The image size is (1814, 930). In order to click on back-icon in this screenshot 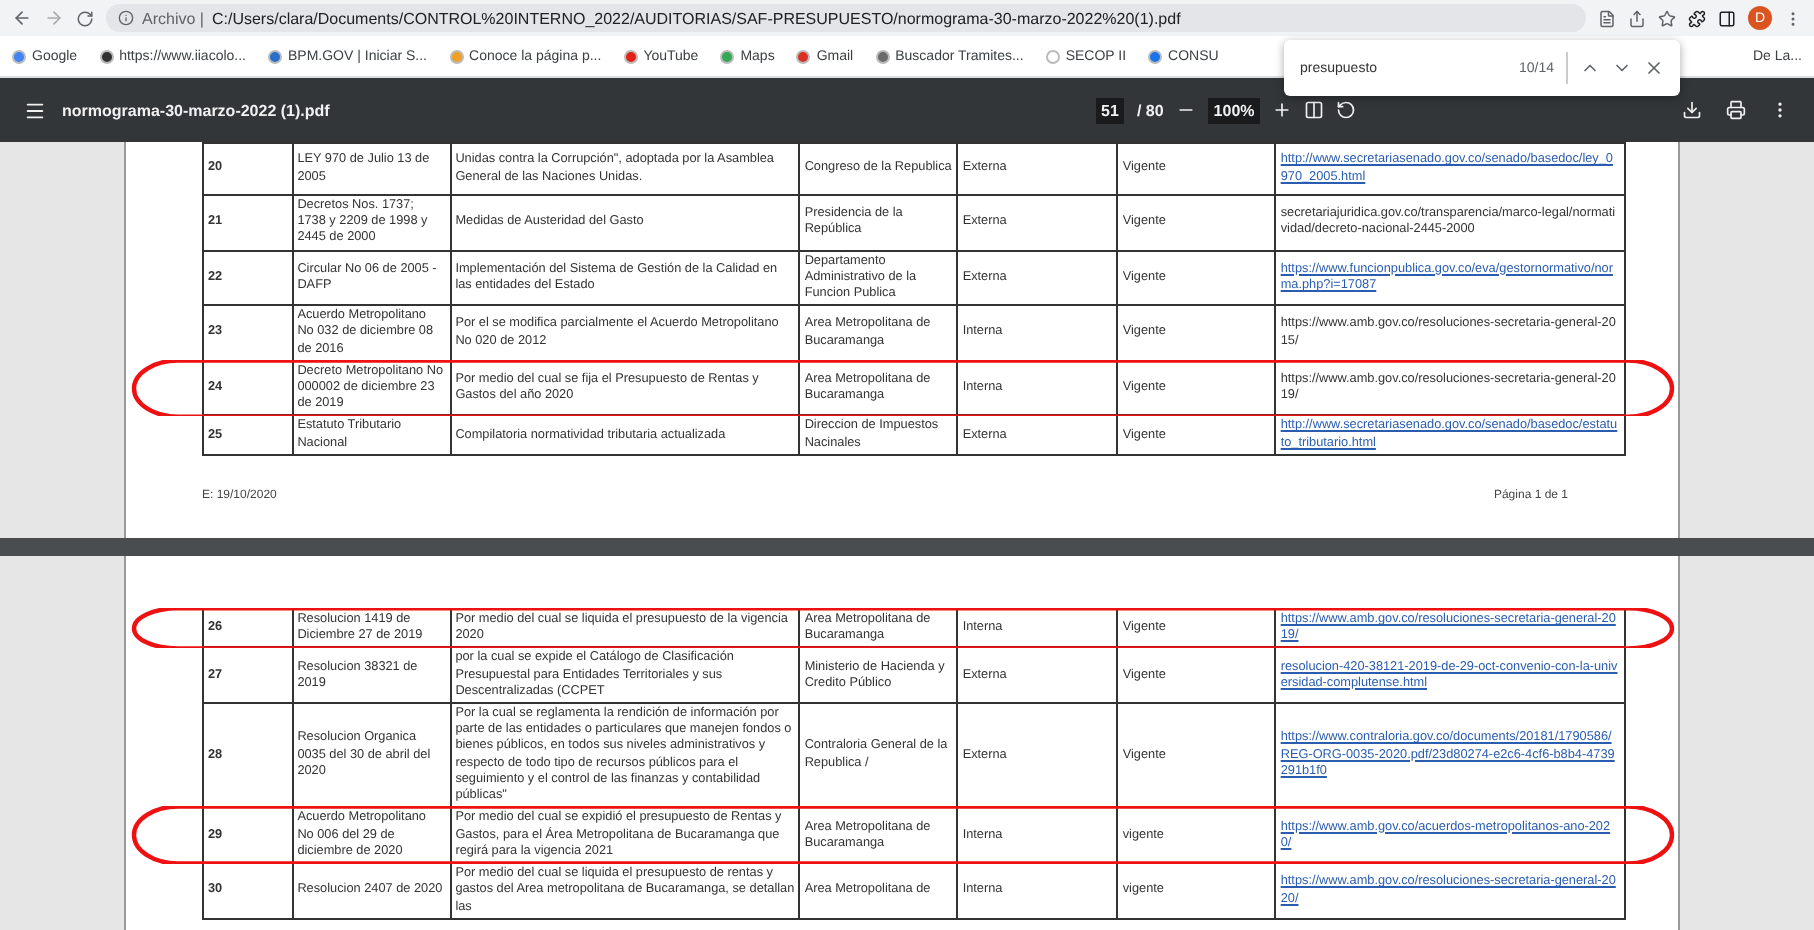, I will do `click(22, 18)`.